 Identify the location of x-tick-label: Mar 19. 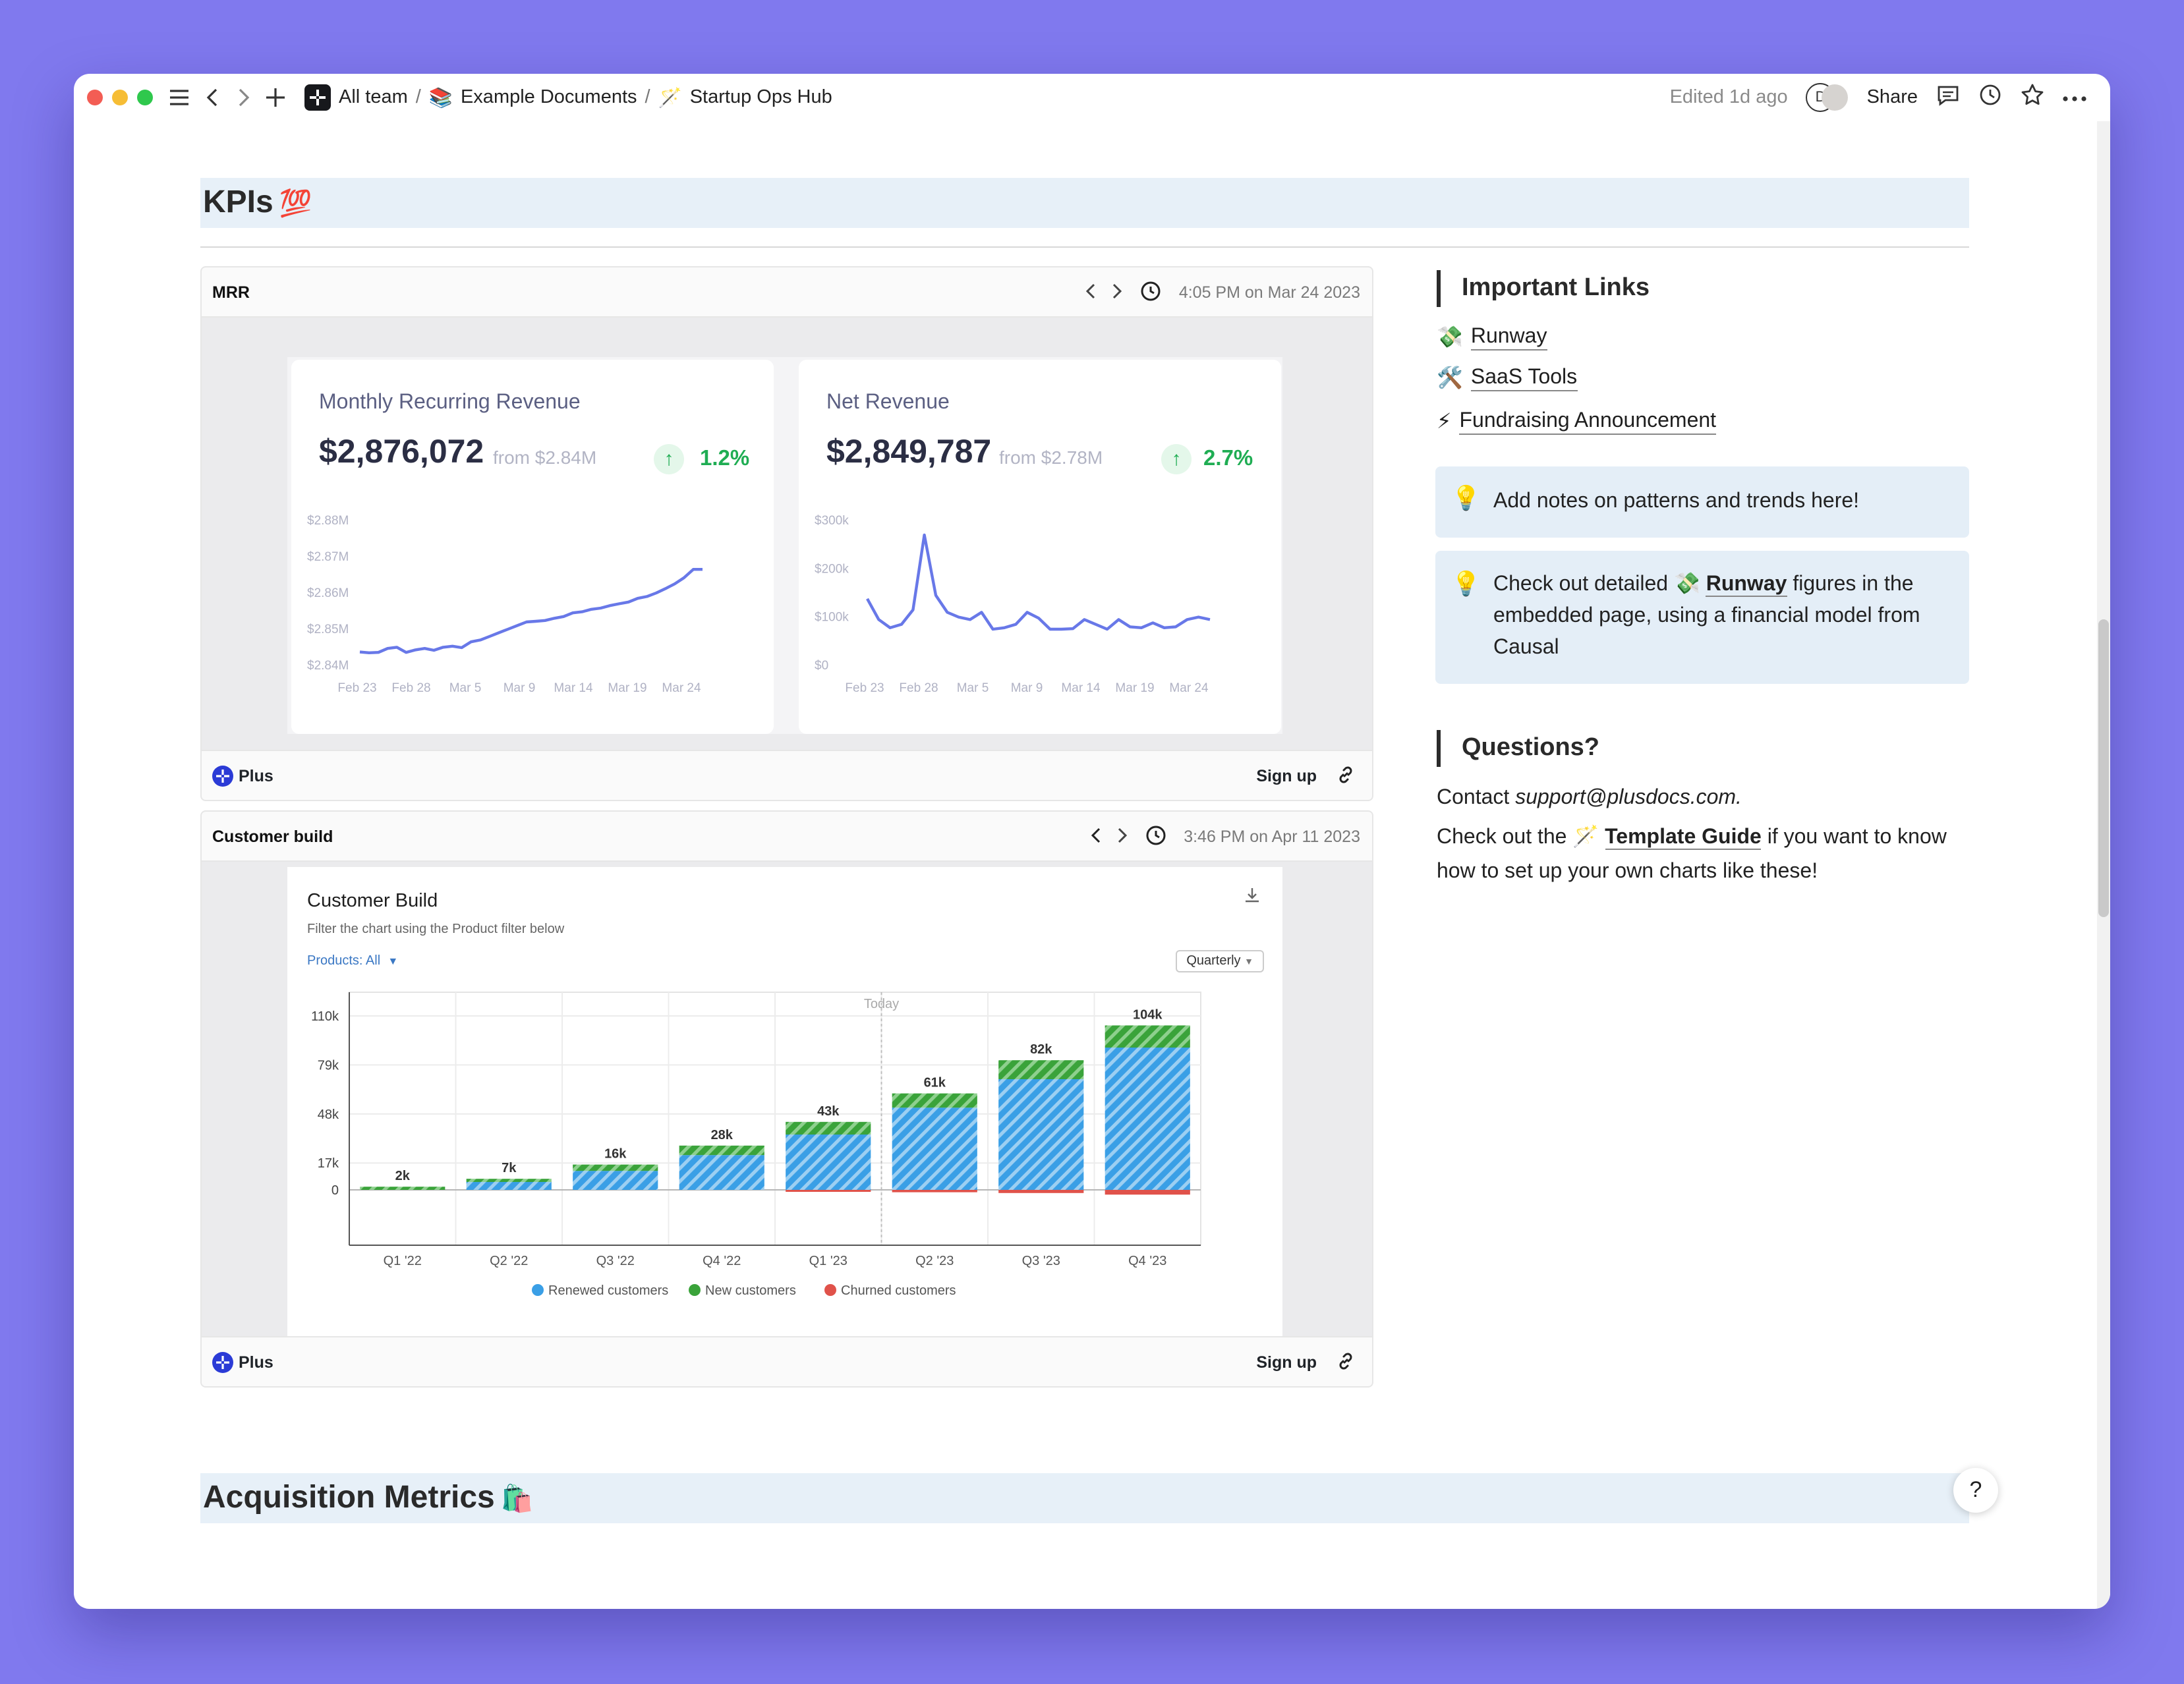
(1134, 688).